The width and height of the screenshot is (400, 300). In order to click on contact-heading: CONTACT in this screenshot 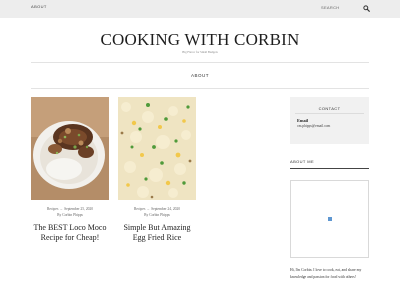, I will do `click(329, 108)`.